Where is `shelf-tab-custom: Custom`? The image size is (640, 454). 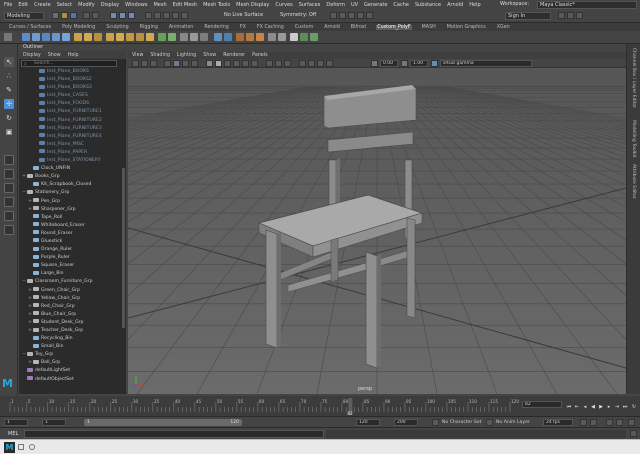 shelf-tab-custom: Custom is located at coordinates (304, 27).